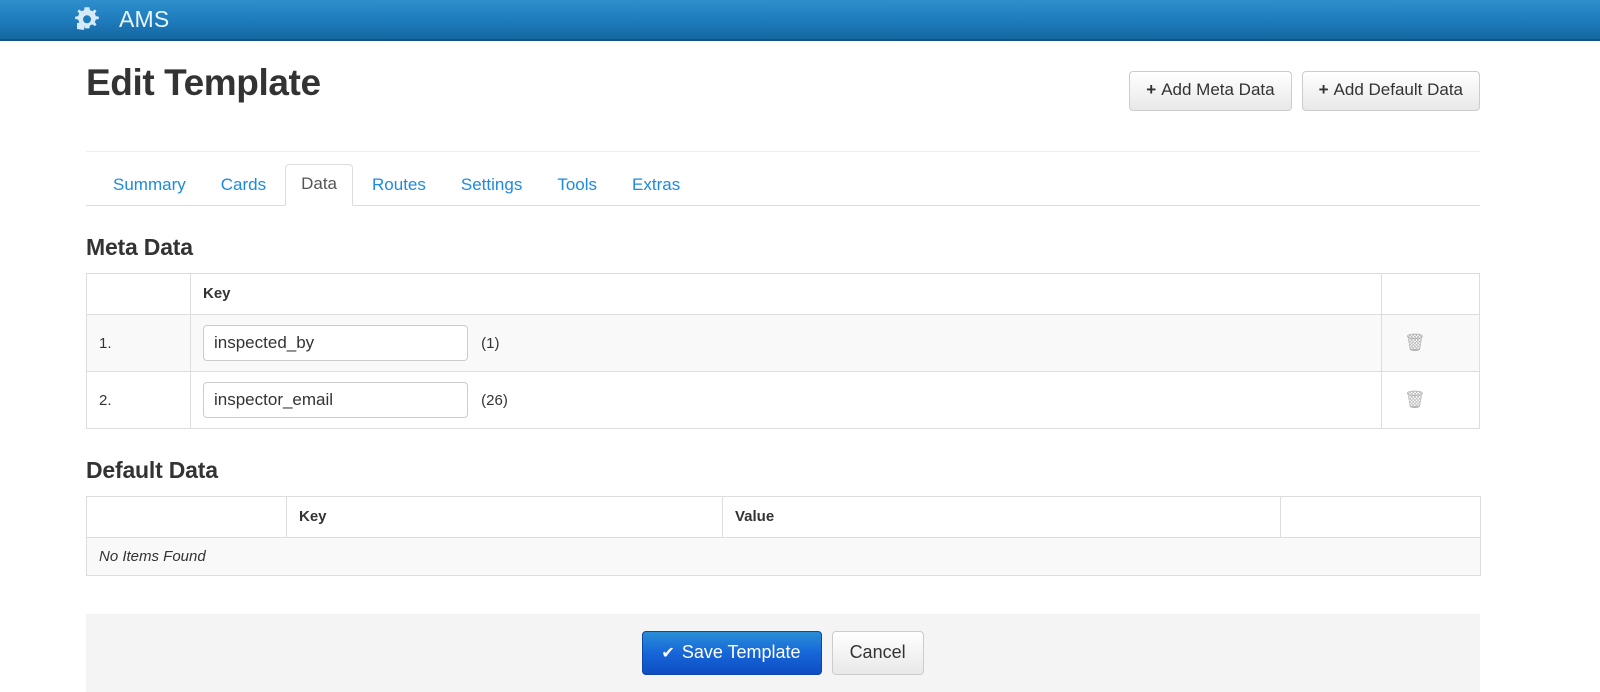  I want to click on empty-state-row: No Items Found, so click(783, 556).